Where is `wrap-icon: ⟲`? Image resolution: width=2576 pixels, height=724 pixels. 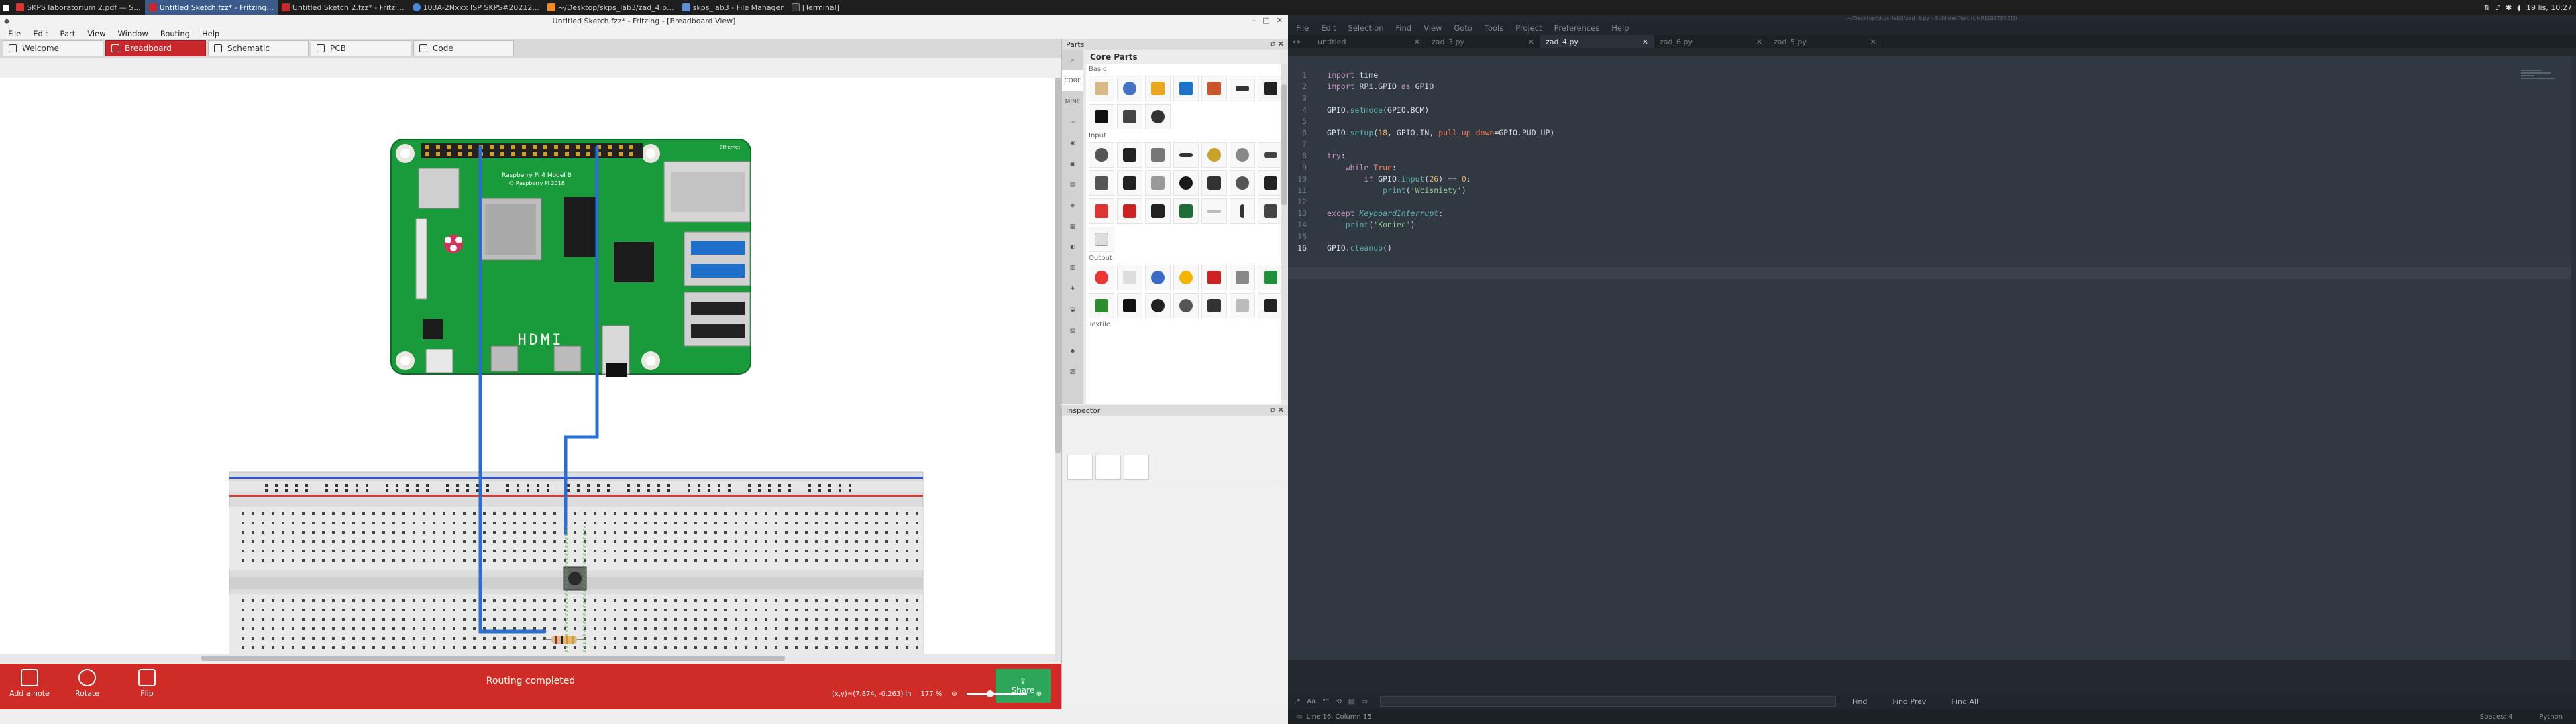
wrap-icon: ⟲ is located at coordinates (1339, 701).